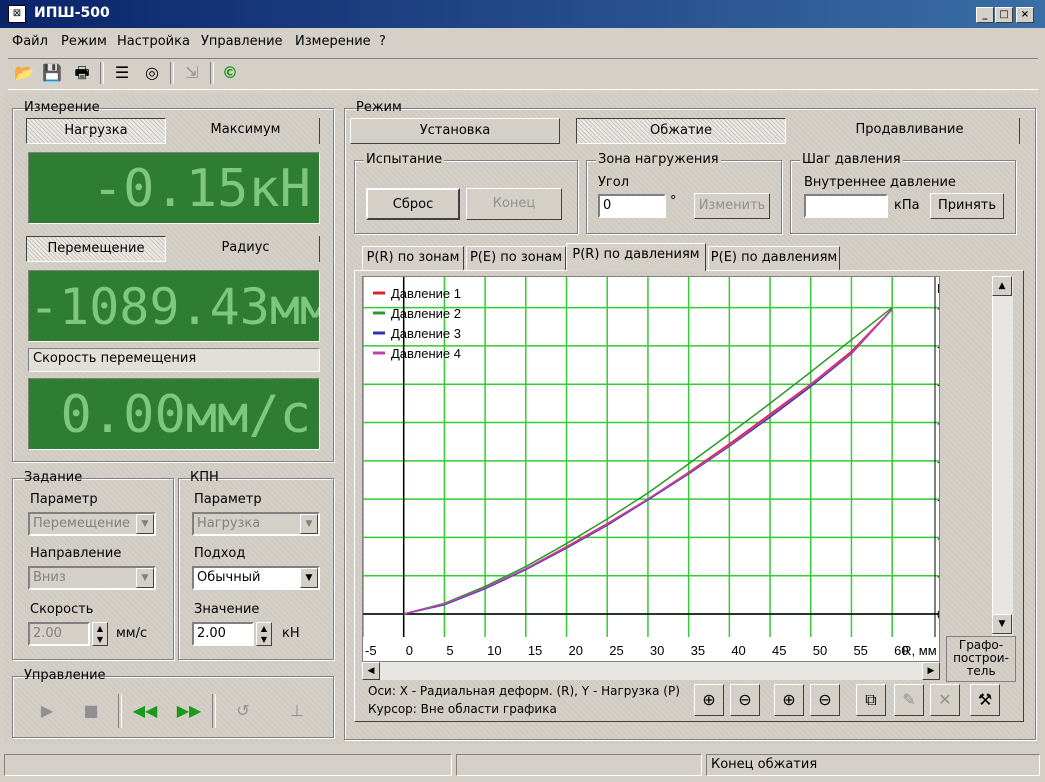 This screenshot has width=1045, height=782. Describe the element at coordinates (522, 14) in the screenshot. I see `title-bar` at that location.